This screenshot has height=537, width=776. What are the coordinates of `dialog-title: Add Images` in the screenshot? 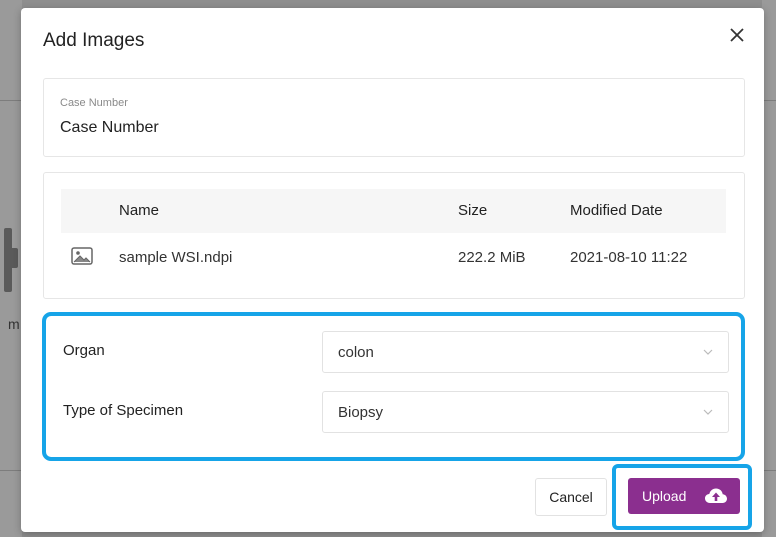 It's located at (94, 40).